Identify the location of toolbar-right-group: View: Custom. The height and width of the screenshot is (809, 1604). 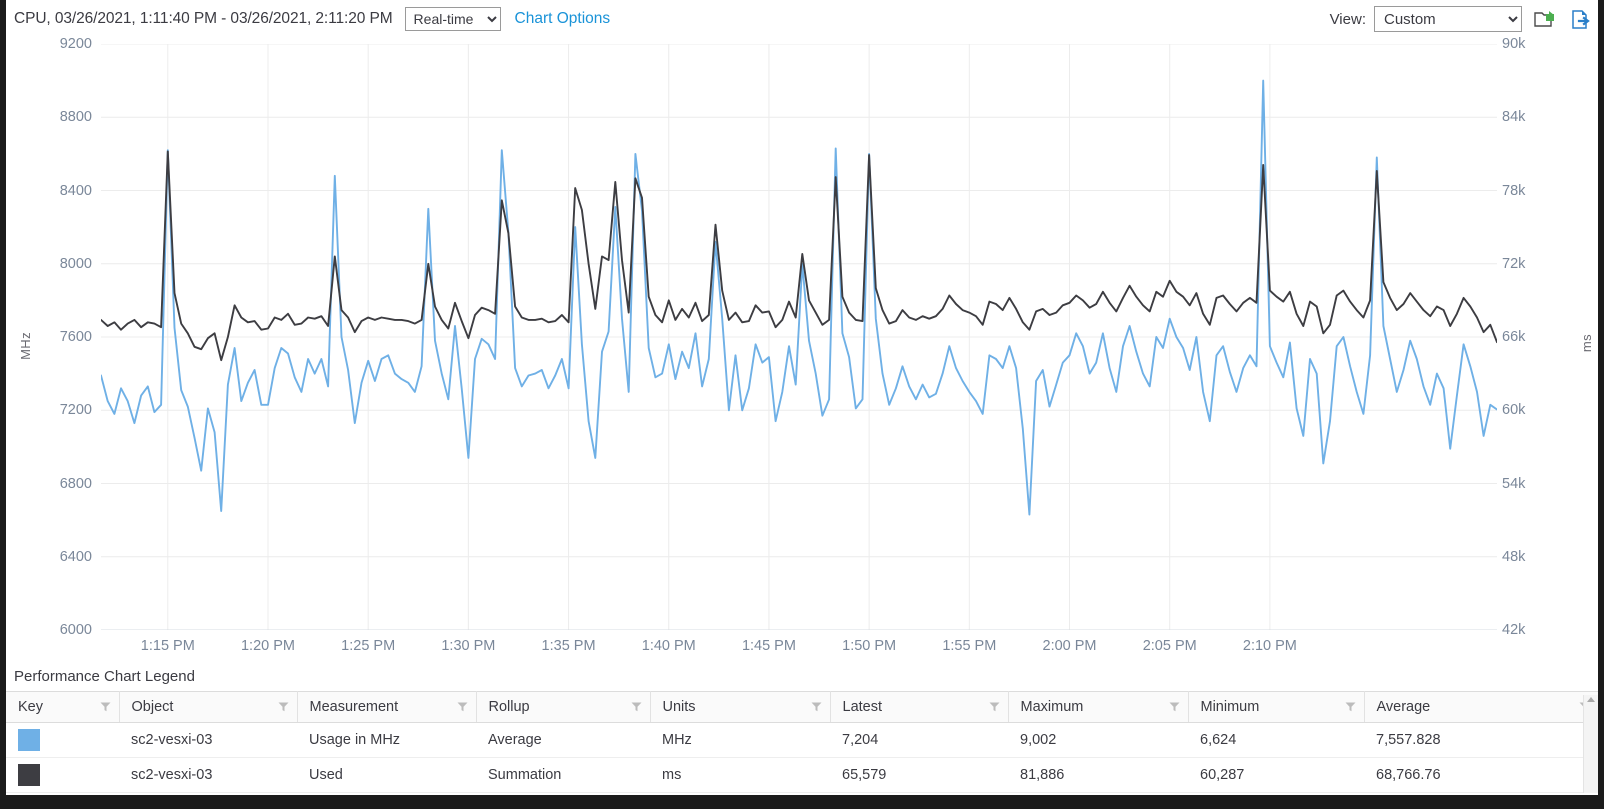
(1462, 19).